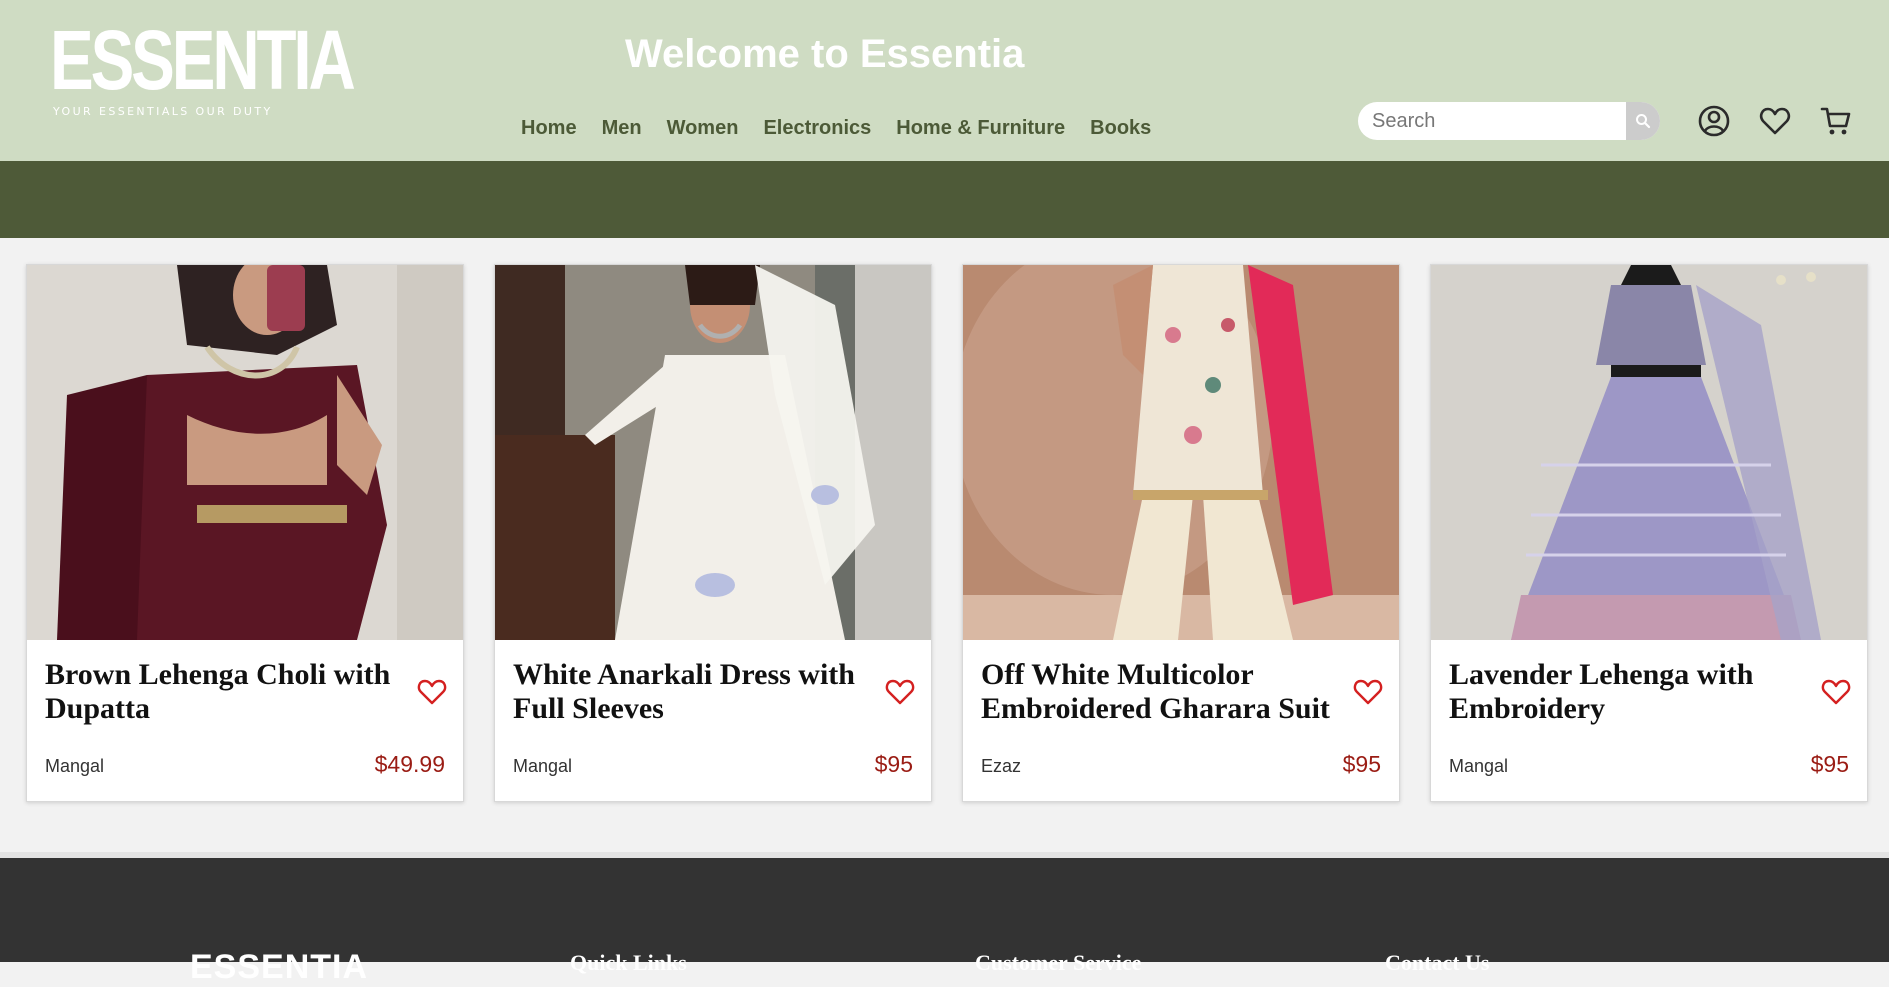 The width and height of the screenshot is (1889, 987). Describe the element at coordinates (628, 962) in the screenshot. I see `footer-heading-quick-links: Quick Links` at that location.